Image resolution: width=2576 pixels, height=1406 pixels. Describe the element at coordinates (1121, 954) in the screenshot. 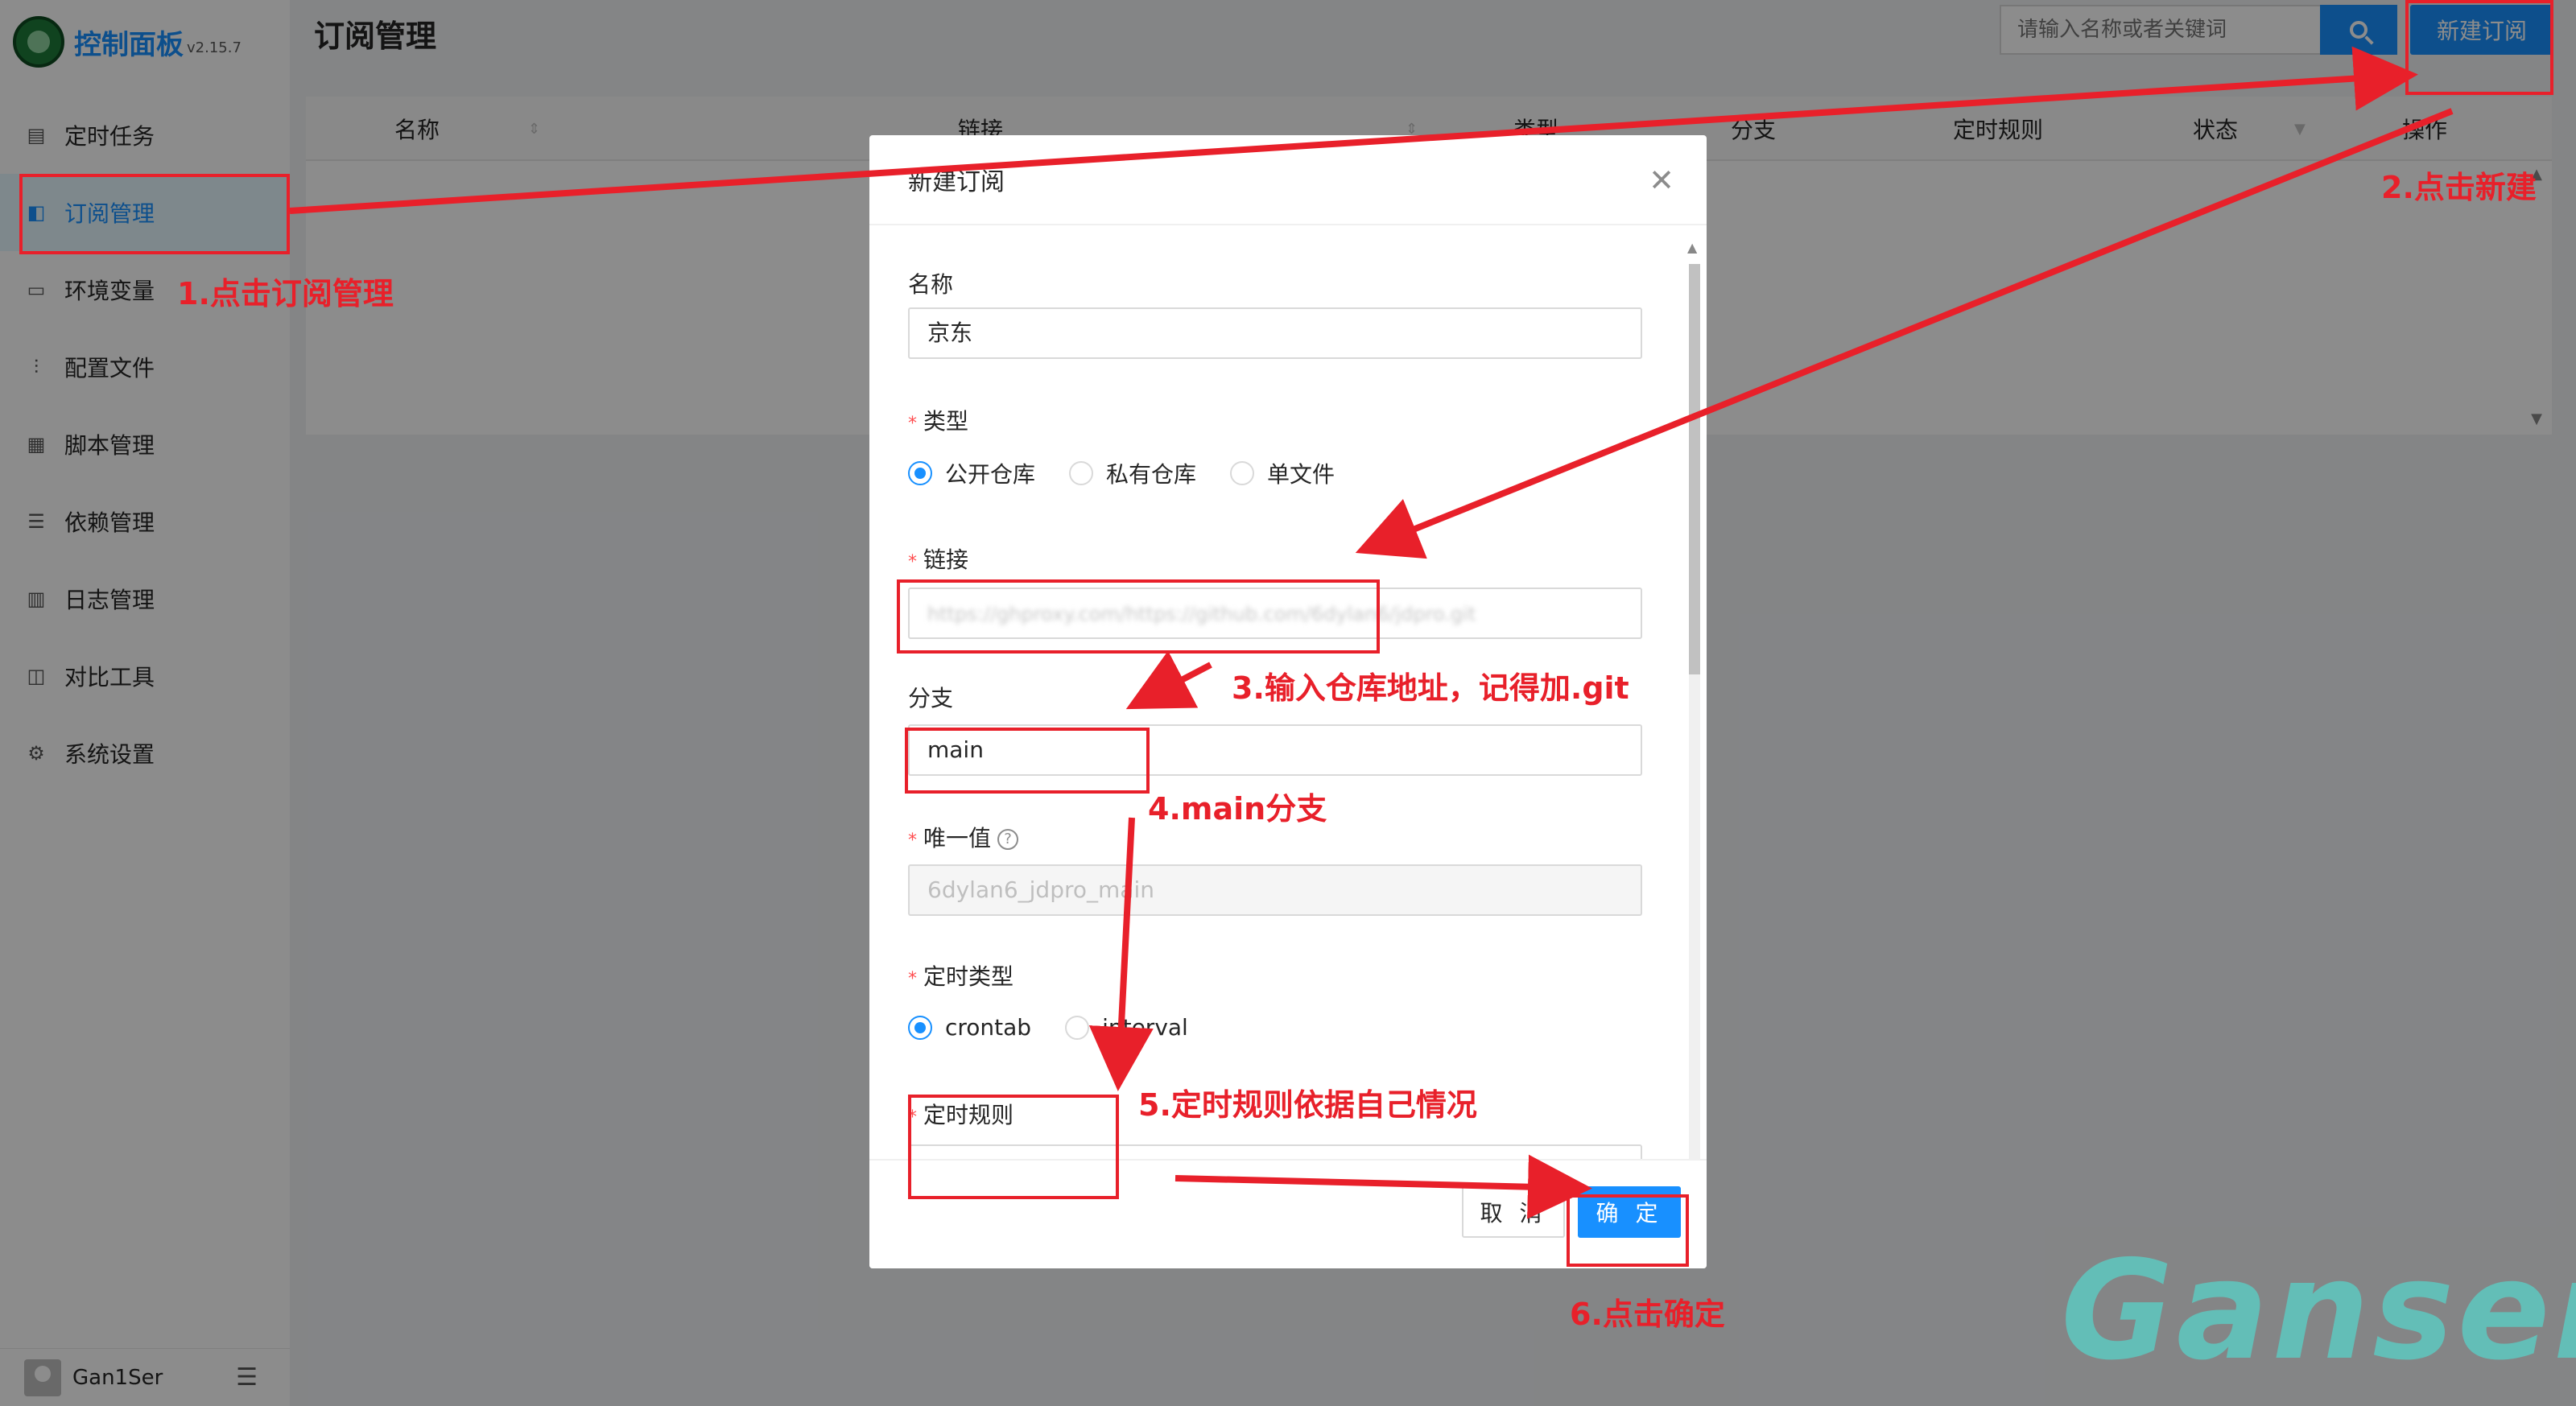

I see `arrow-step4-down` at that location.